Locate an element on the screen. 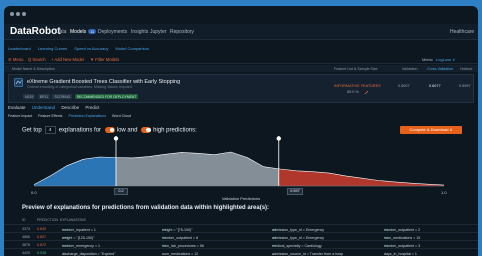 The height and width of the screenshot is (256, 482). high-threshold-handle is located at coordinates (278, 138).